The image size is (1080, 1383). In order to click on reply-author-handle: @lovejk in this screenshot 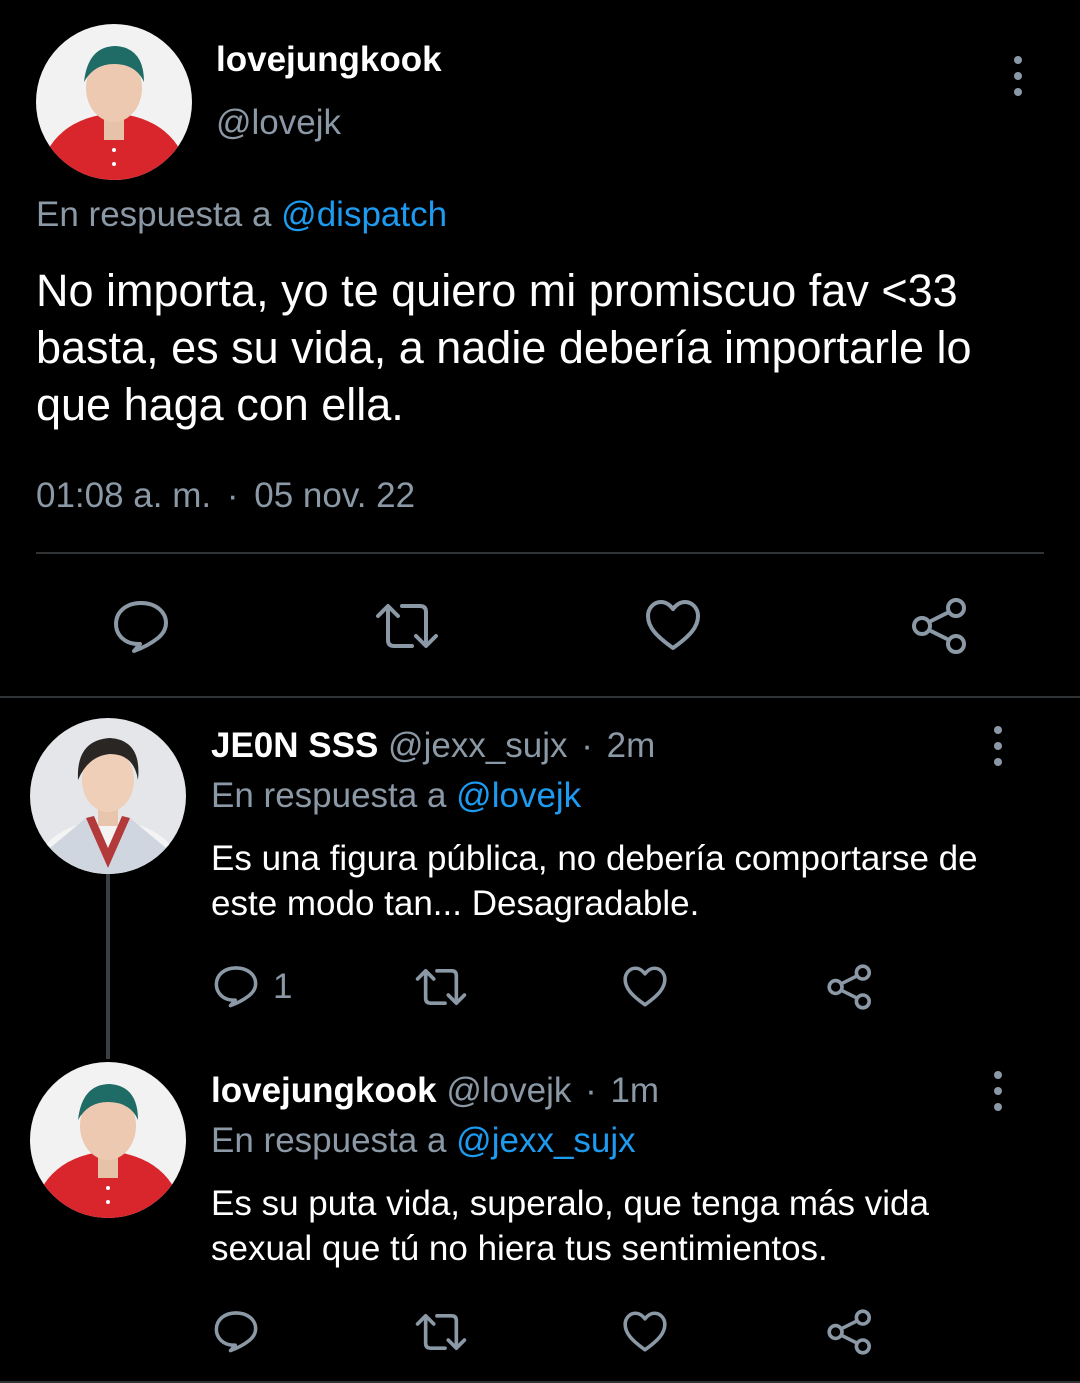, I will do `click(508, 1090)`.